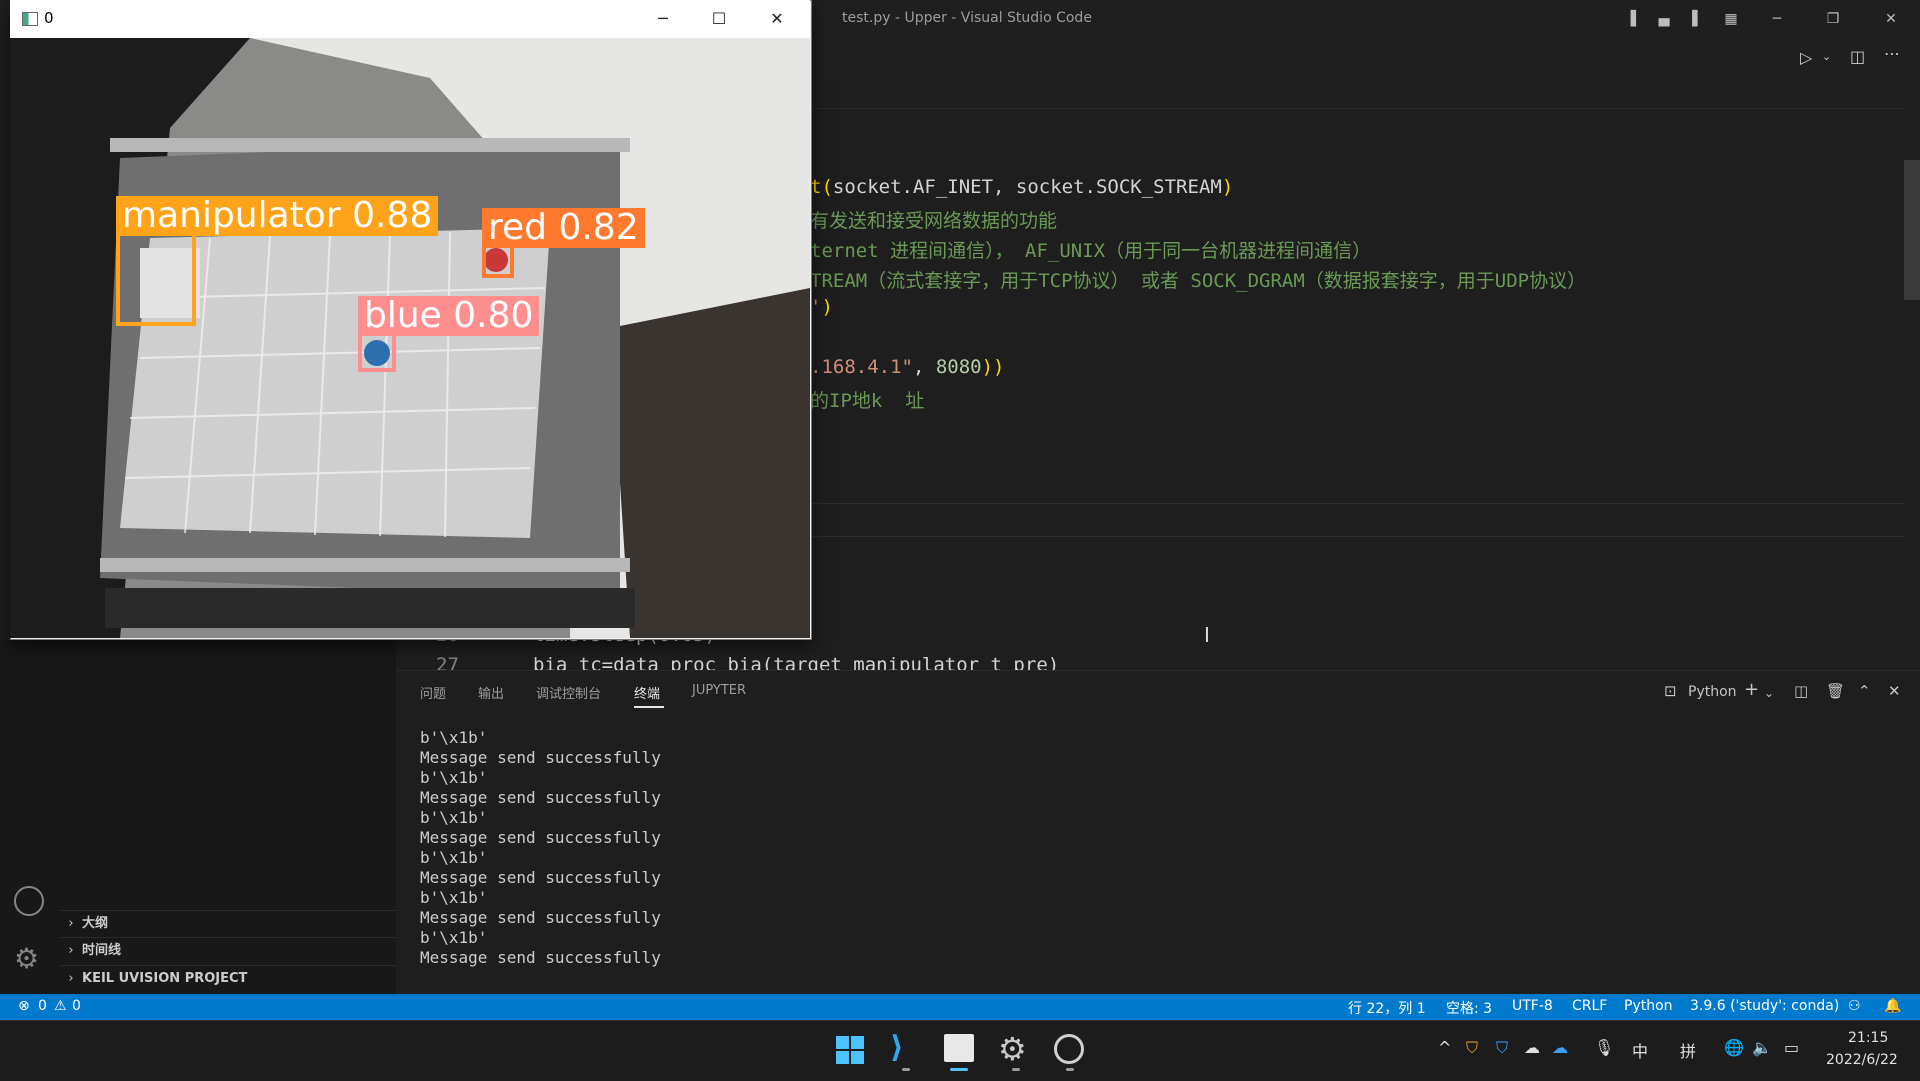 This screenshot has width=1920, height=1081. What do you see at coordinates (1854, 1006) in the screenshot?
I see `feedback-icon: ⚇` at bounding box center [1854, 1006].